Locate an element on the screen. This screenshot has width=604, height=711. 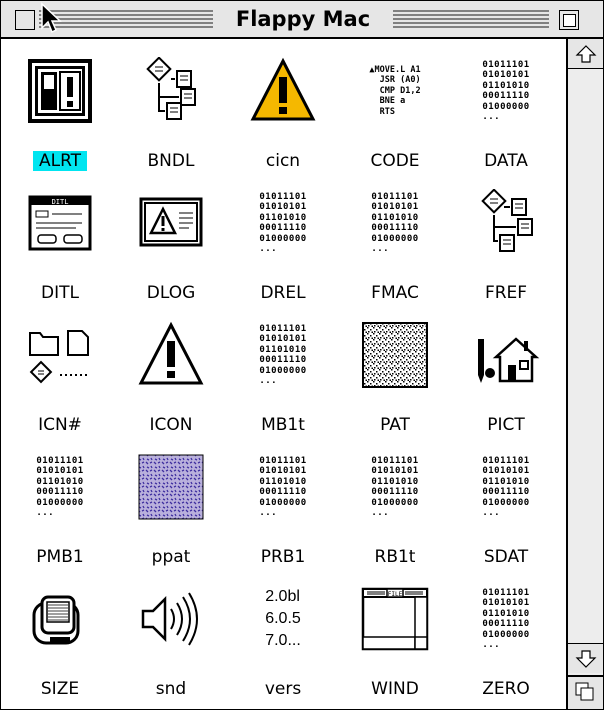
icon-list-icon is located at coordinates (60, 355).